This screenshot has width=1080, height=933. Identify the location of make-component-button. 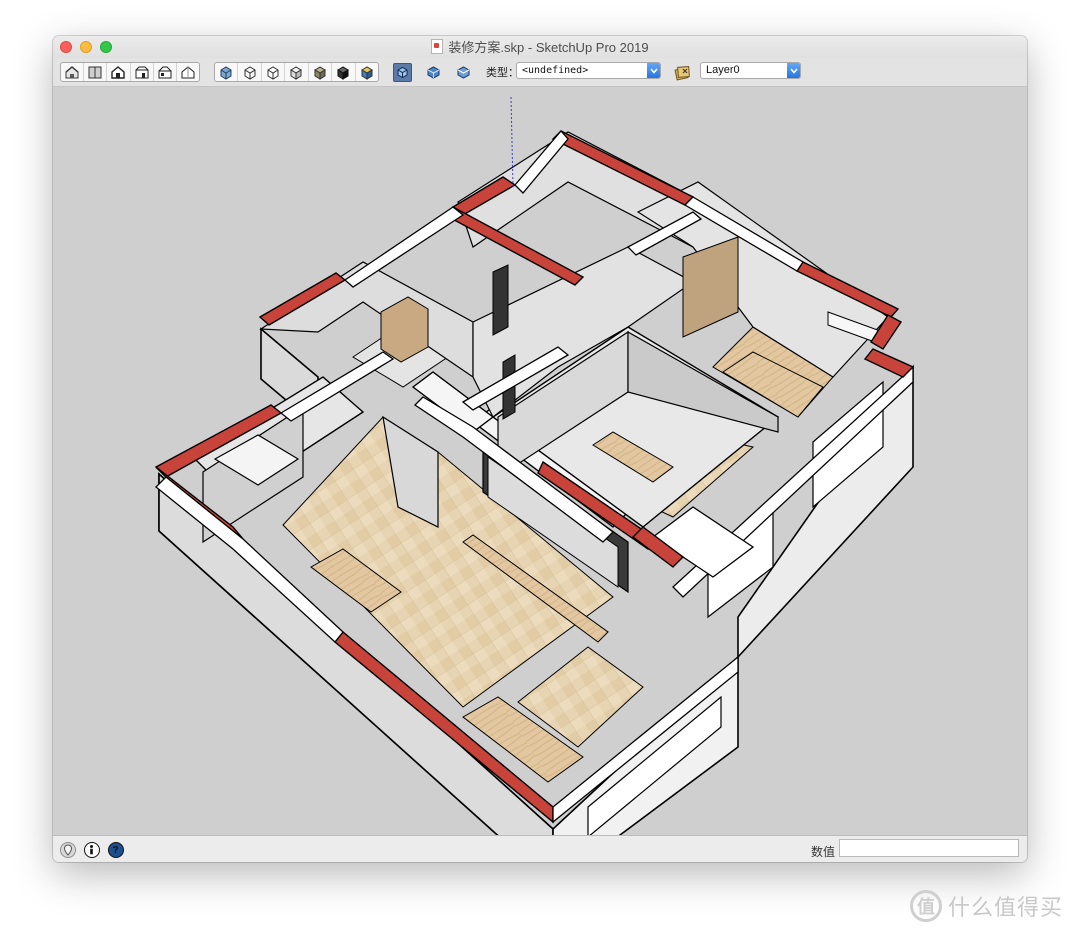
(433, 72).